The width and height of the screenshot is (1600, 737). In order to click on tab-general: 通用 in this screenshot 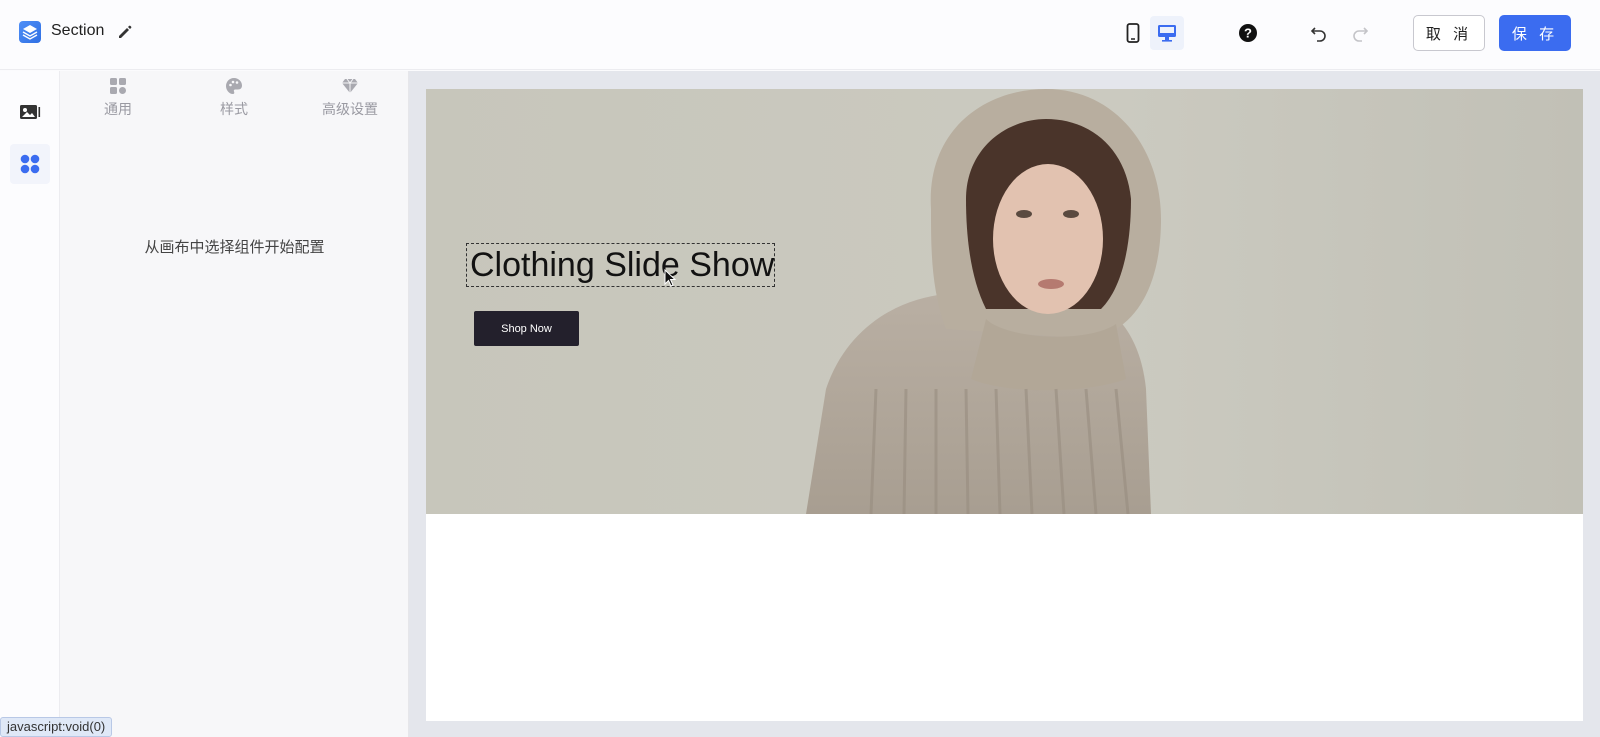, I will do `click(118, 101)`.